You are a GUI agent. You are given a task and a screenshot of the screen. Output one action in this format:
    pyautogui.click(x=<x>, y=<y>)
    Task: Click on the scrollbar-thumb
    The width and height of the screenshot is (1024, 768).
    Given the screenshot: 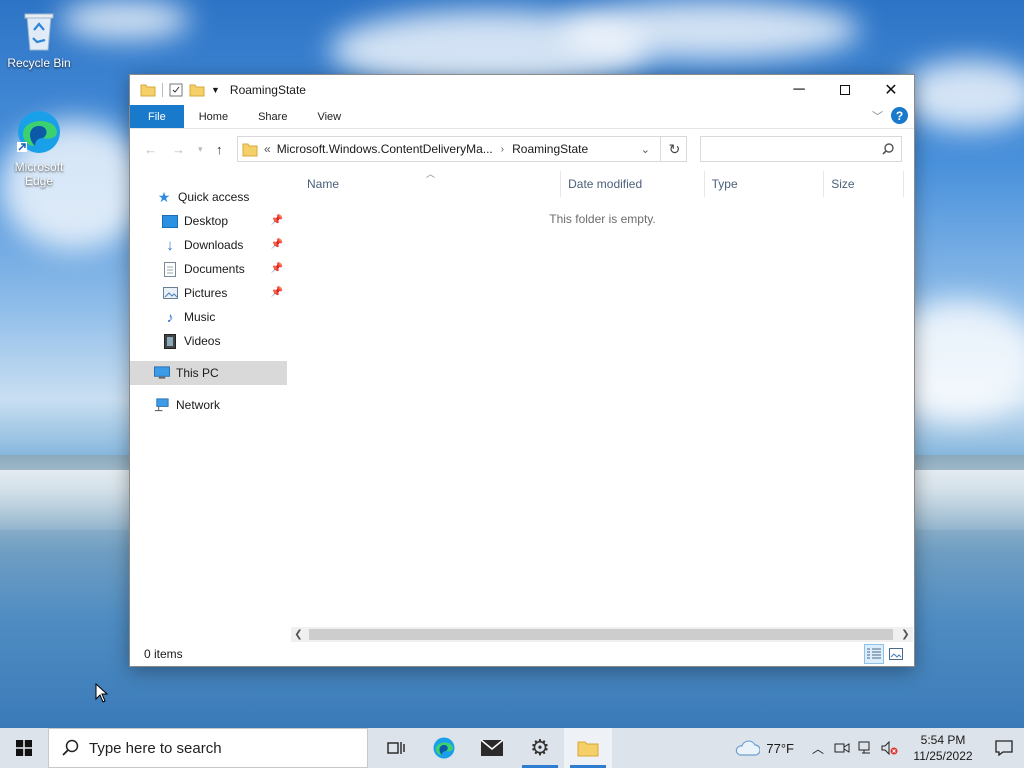 What is the action you would take?
    pyautogui.click(x=601, y=634)
    